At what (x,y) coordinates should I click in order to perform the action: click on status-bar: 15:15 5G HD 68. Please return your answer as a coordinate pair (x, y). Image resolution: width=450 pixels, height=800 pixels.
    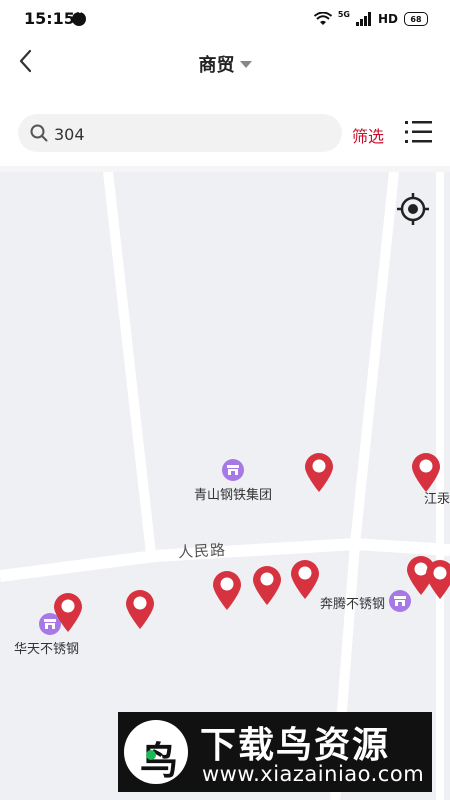
    Looking at the image, I should click on (225, 19).